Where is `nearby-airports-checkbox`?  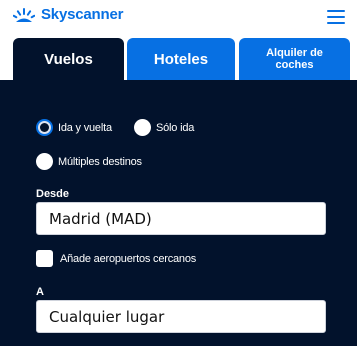 nearby-airports-checkbox is located at coordinates (44, 258).